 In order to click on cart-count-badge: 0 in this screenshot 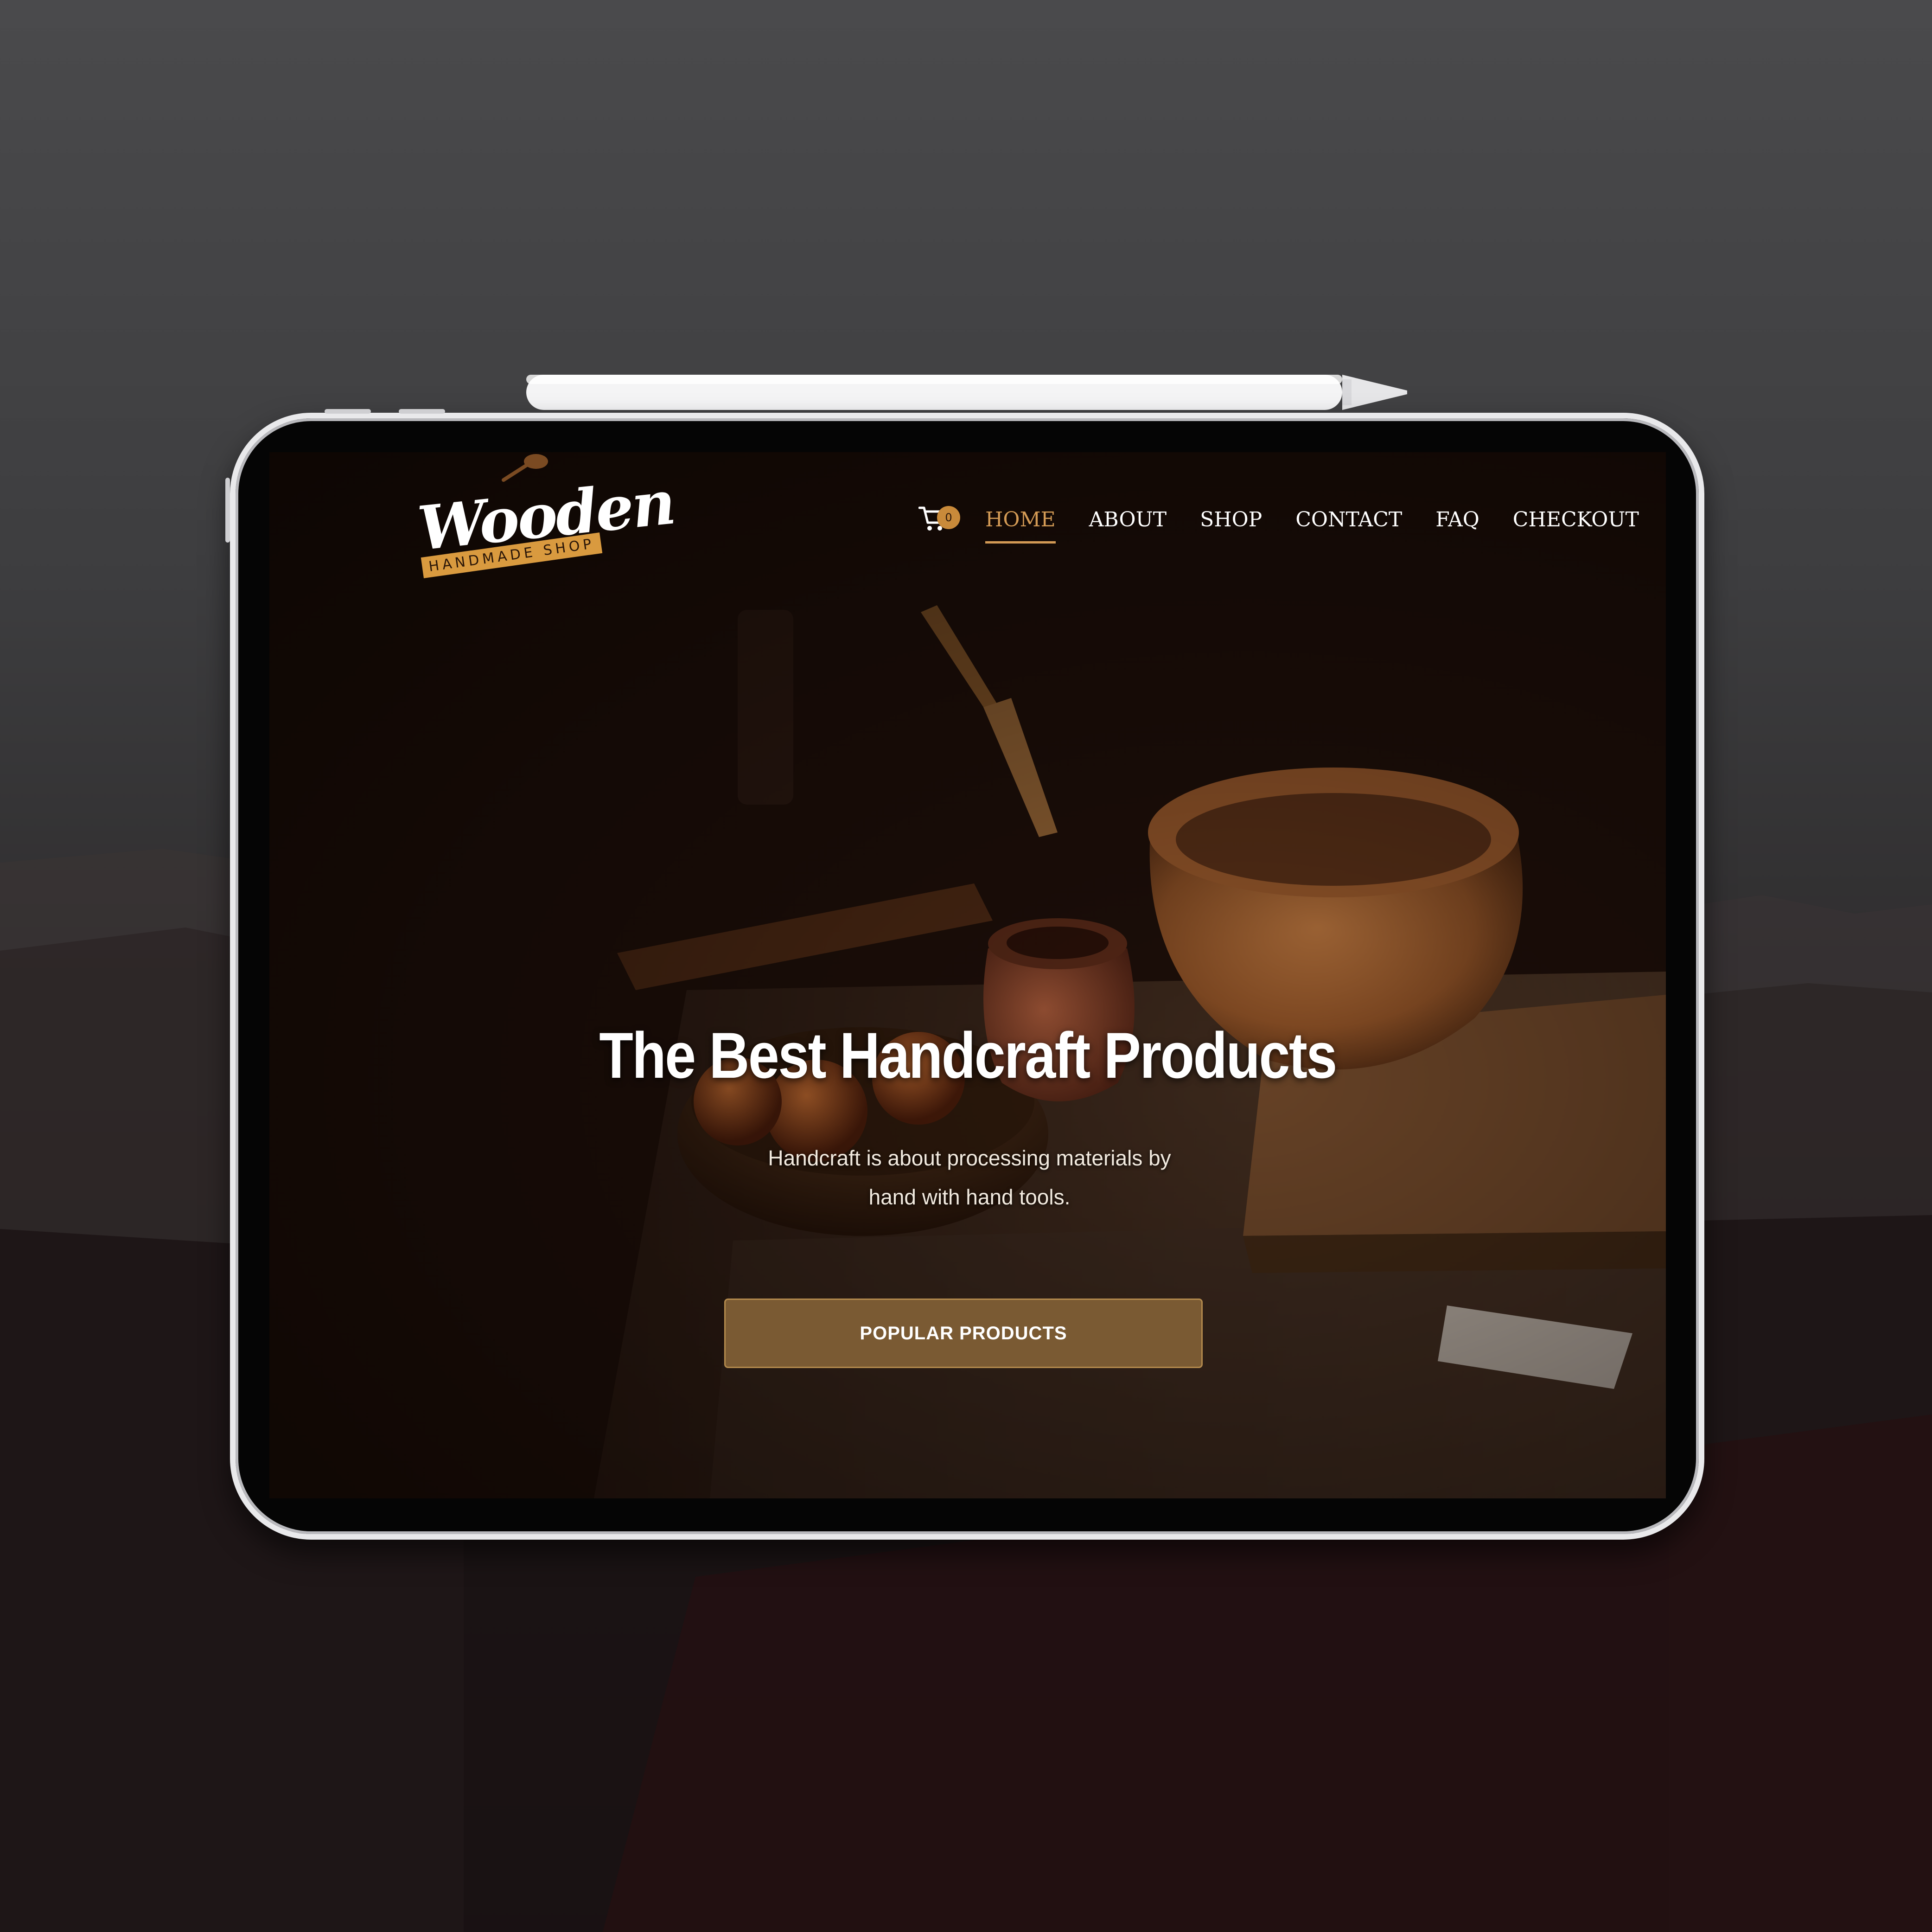, I will do `click(948, 517)`.